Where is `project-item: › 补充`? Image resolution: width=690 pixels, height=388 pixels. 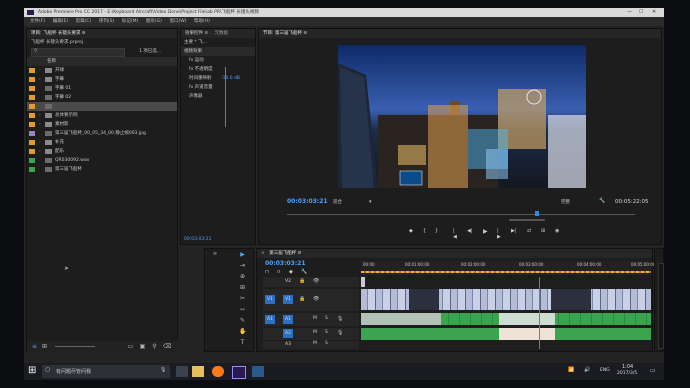 project-item: › 补充 is located at coordinates (102, 142).